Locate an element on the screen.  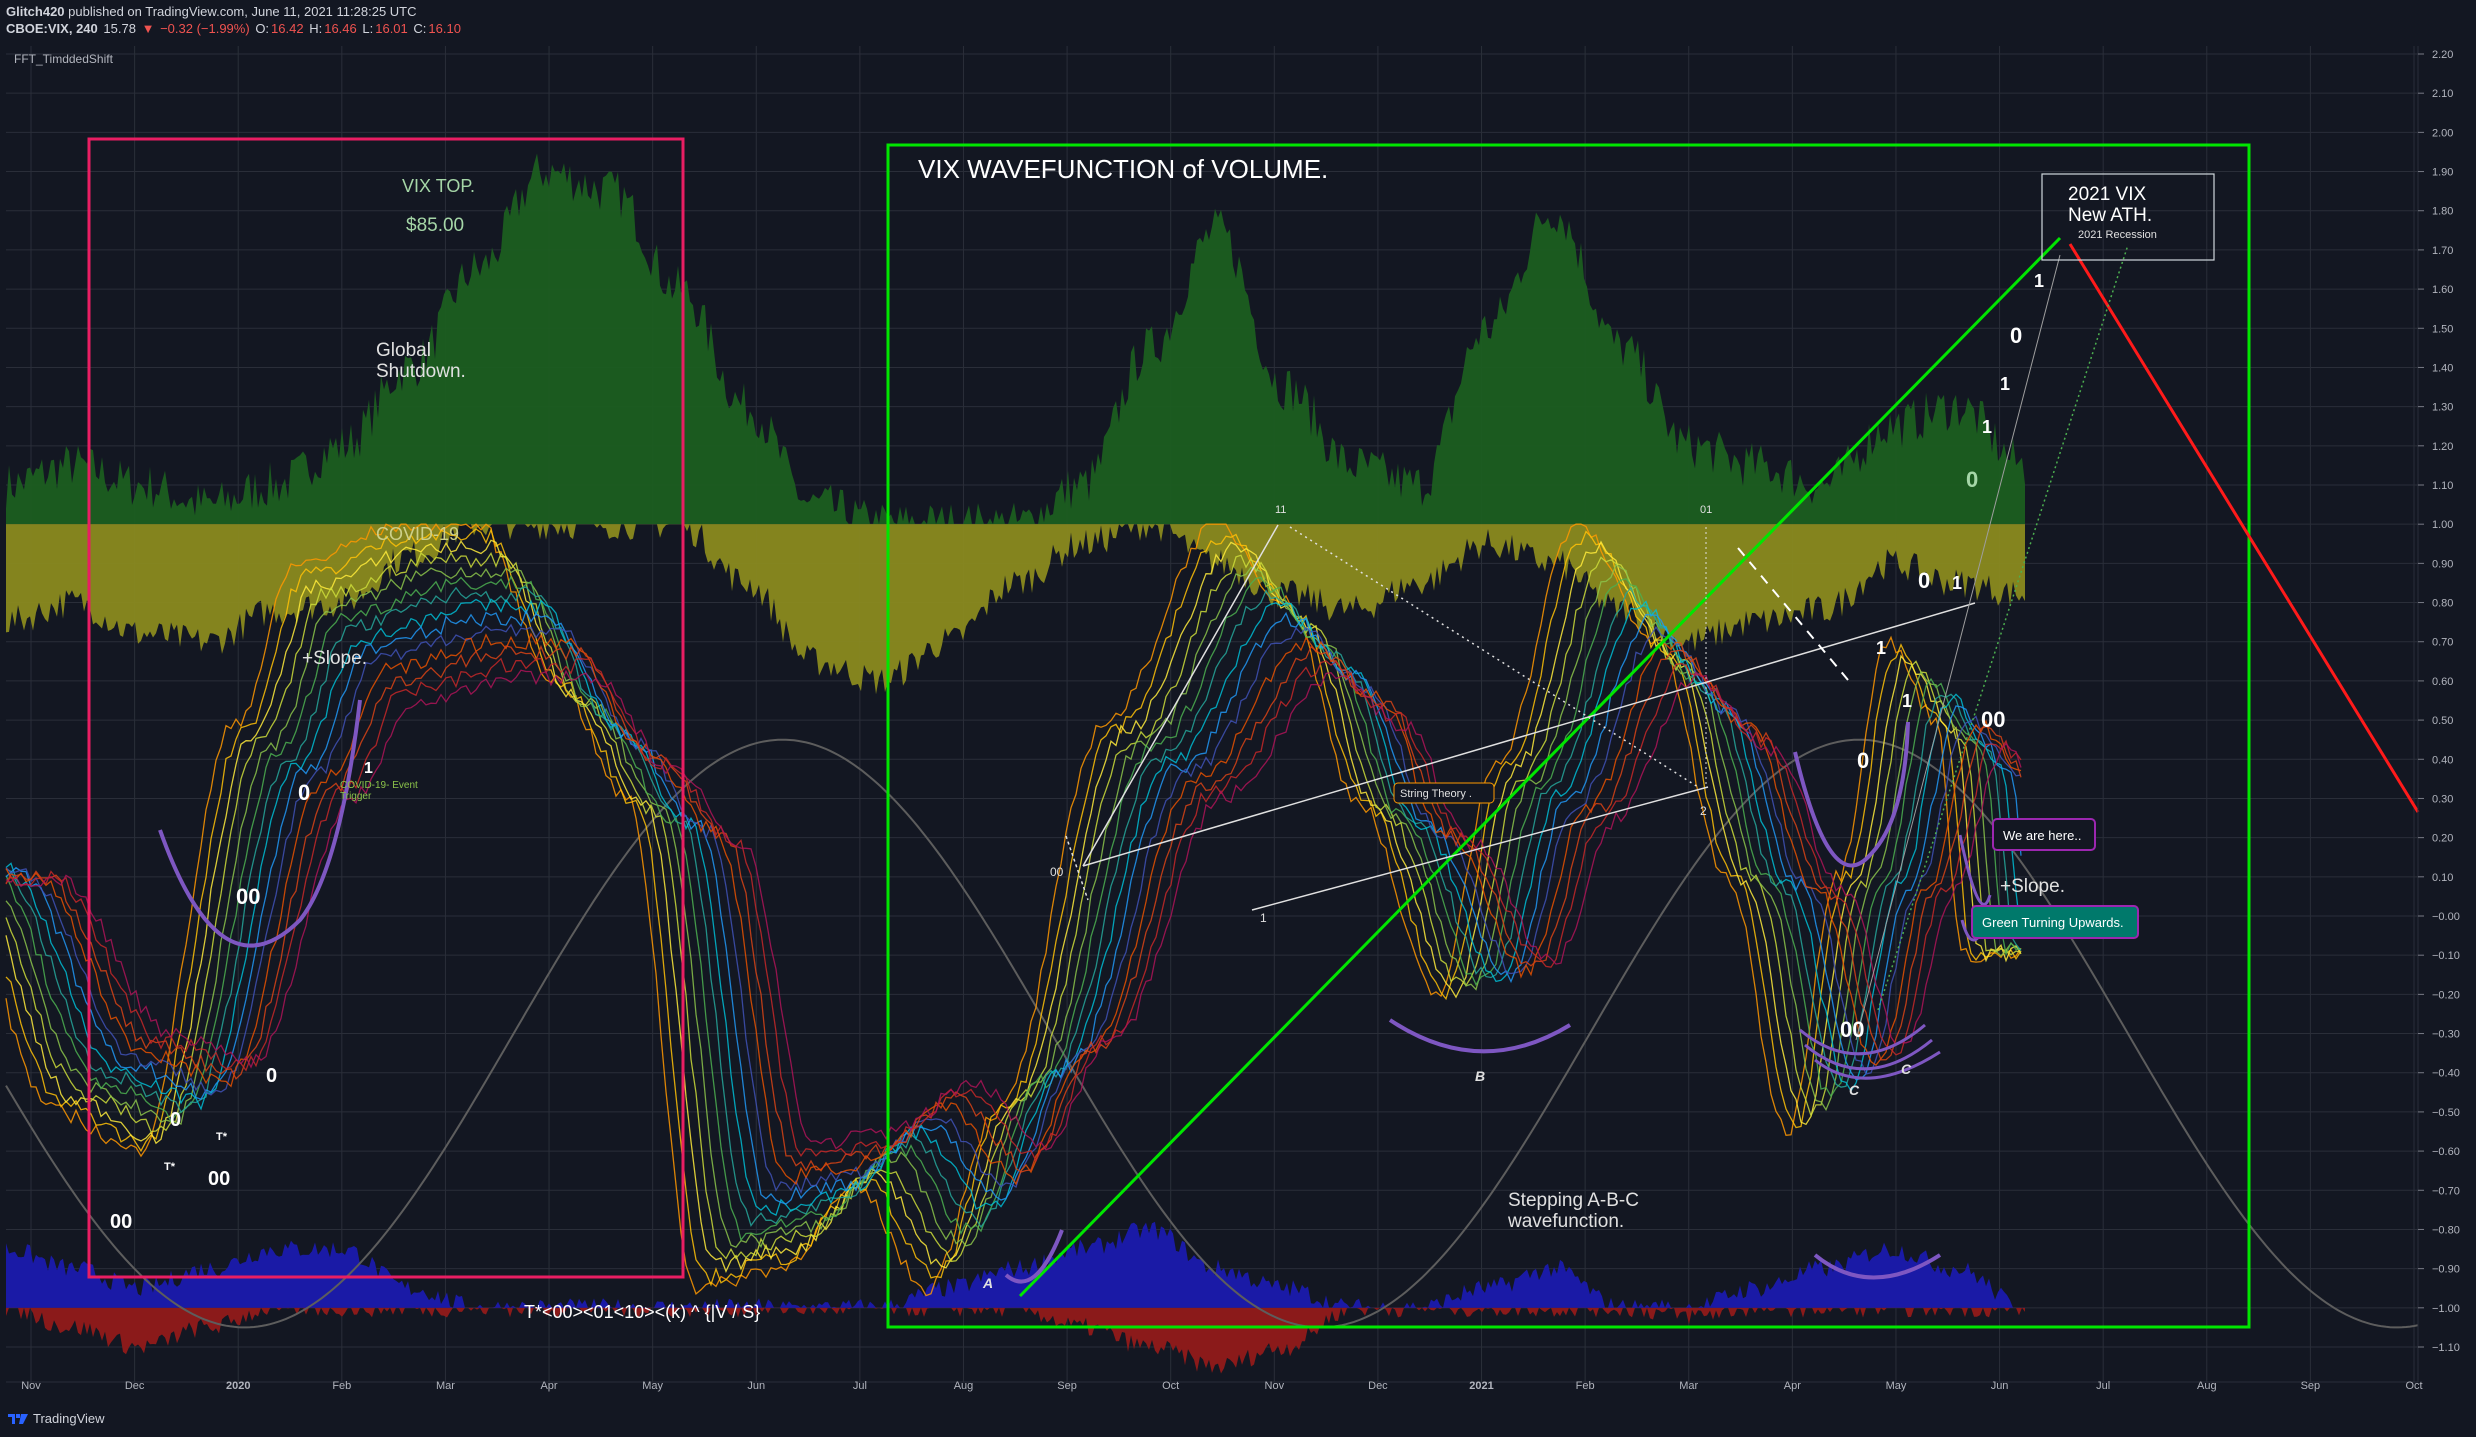
y-tick-label: −0.30 is located at coordinates (2446, 1035).